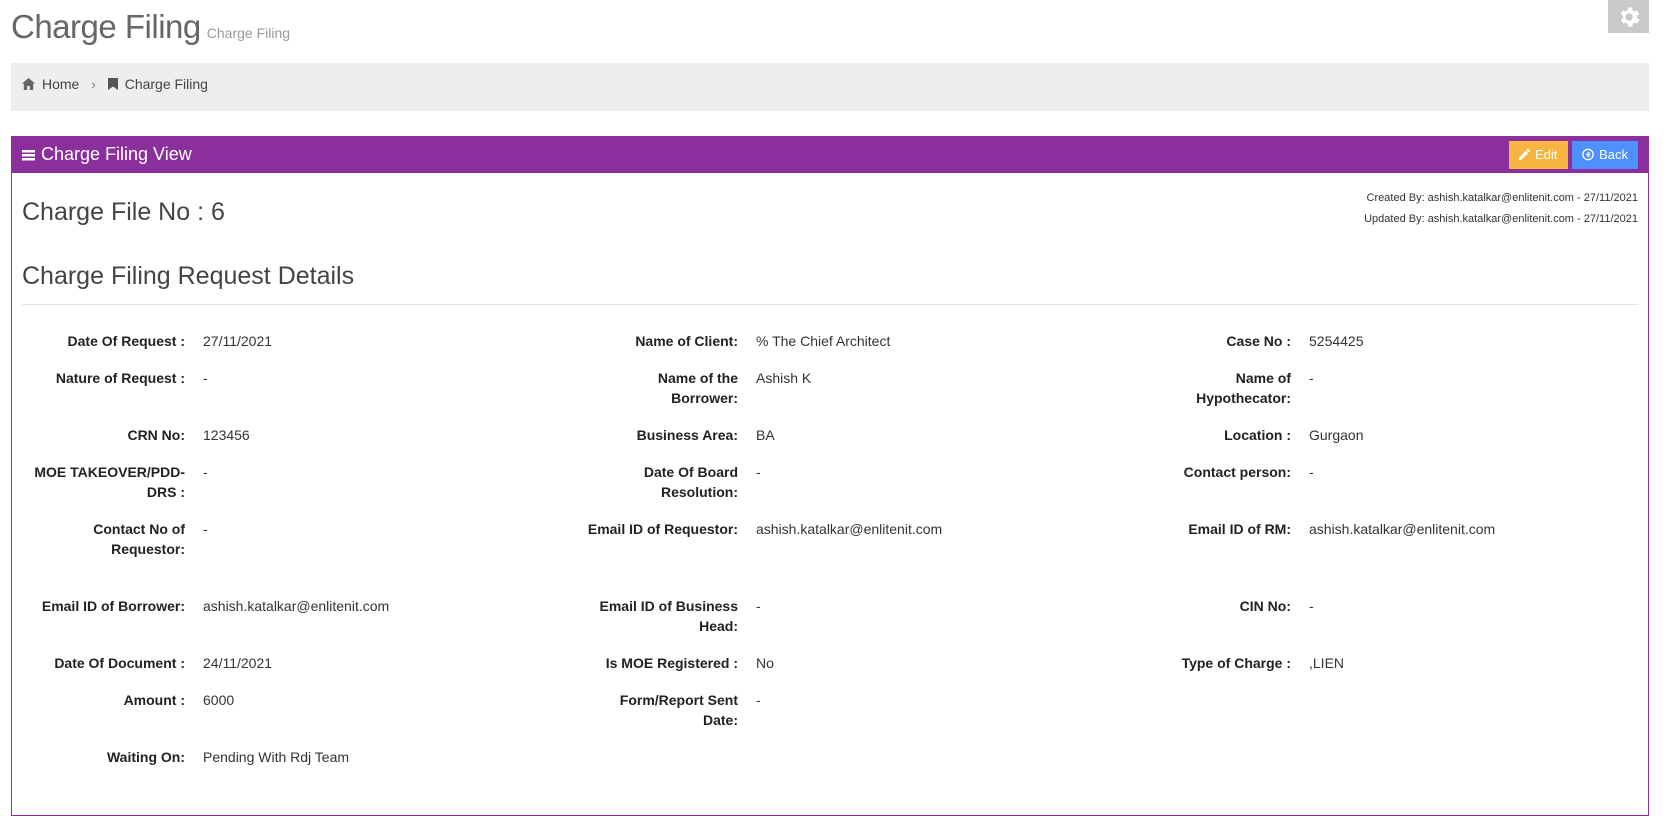 The image size is (1673, 816). What do you see at coordinates (687, 435) in the screenshot?
I see `field-label: Business Area:` at bounding box center [687, 435].